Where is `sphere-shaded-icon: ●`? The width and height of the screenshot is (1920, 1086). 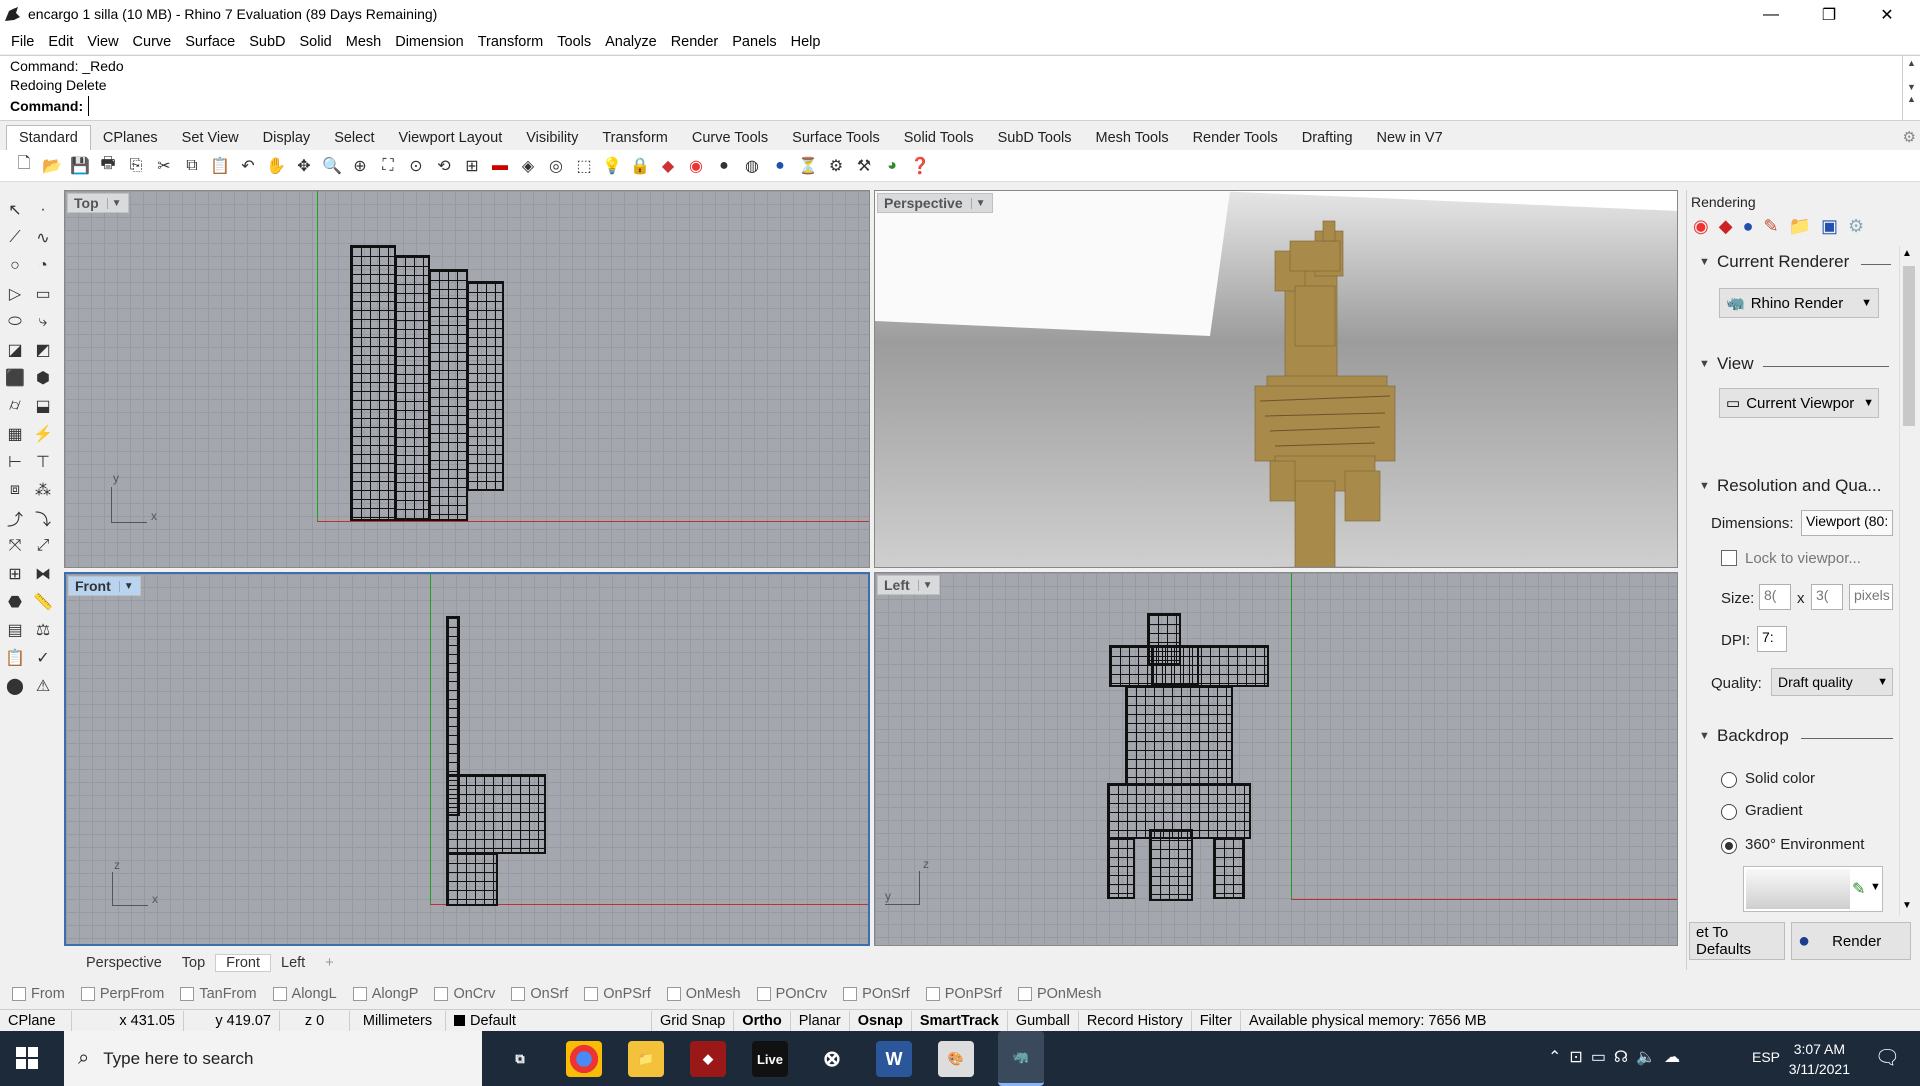 sphere-shaded-icon: ● is located at coordinates (724, 166).